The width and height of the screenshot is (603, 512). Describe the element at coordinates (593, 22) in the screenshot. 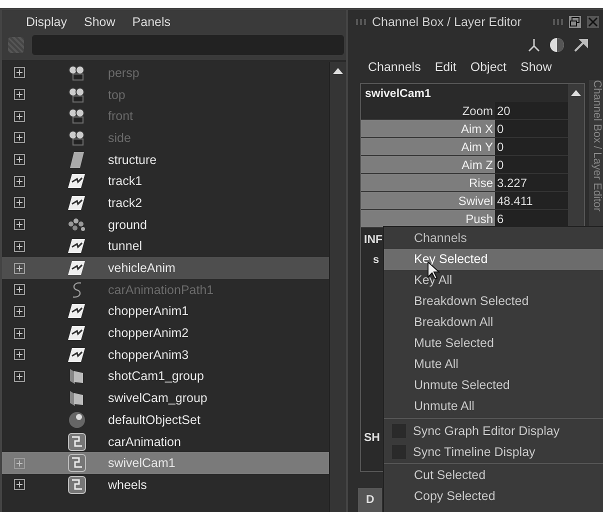

I see `close-icon` at that location.